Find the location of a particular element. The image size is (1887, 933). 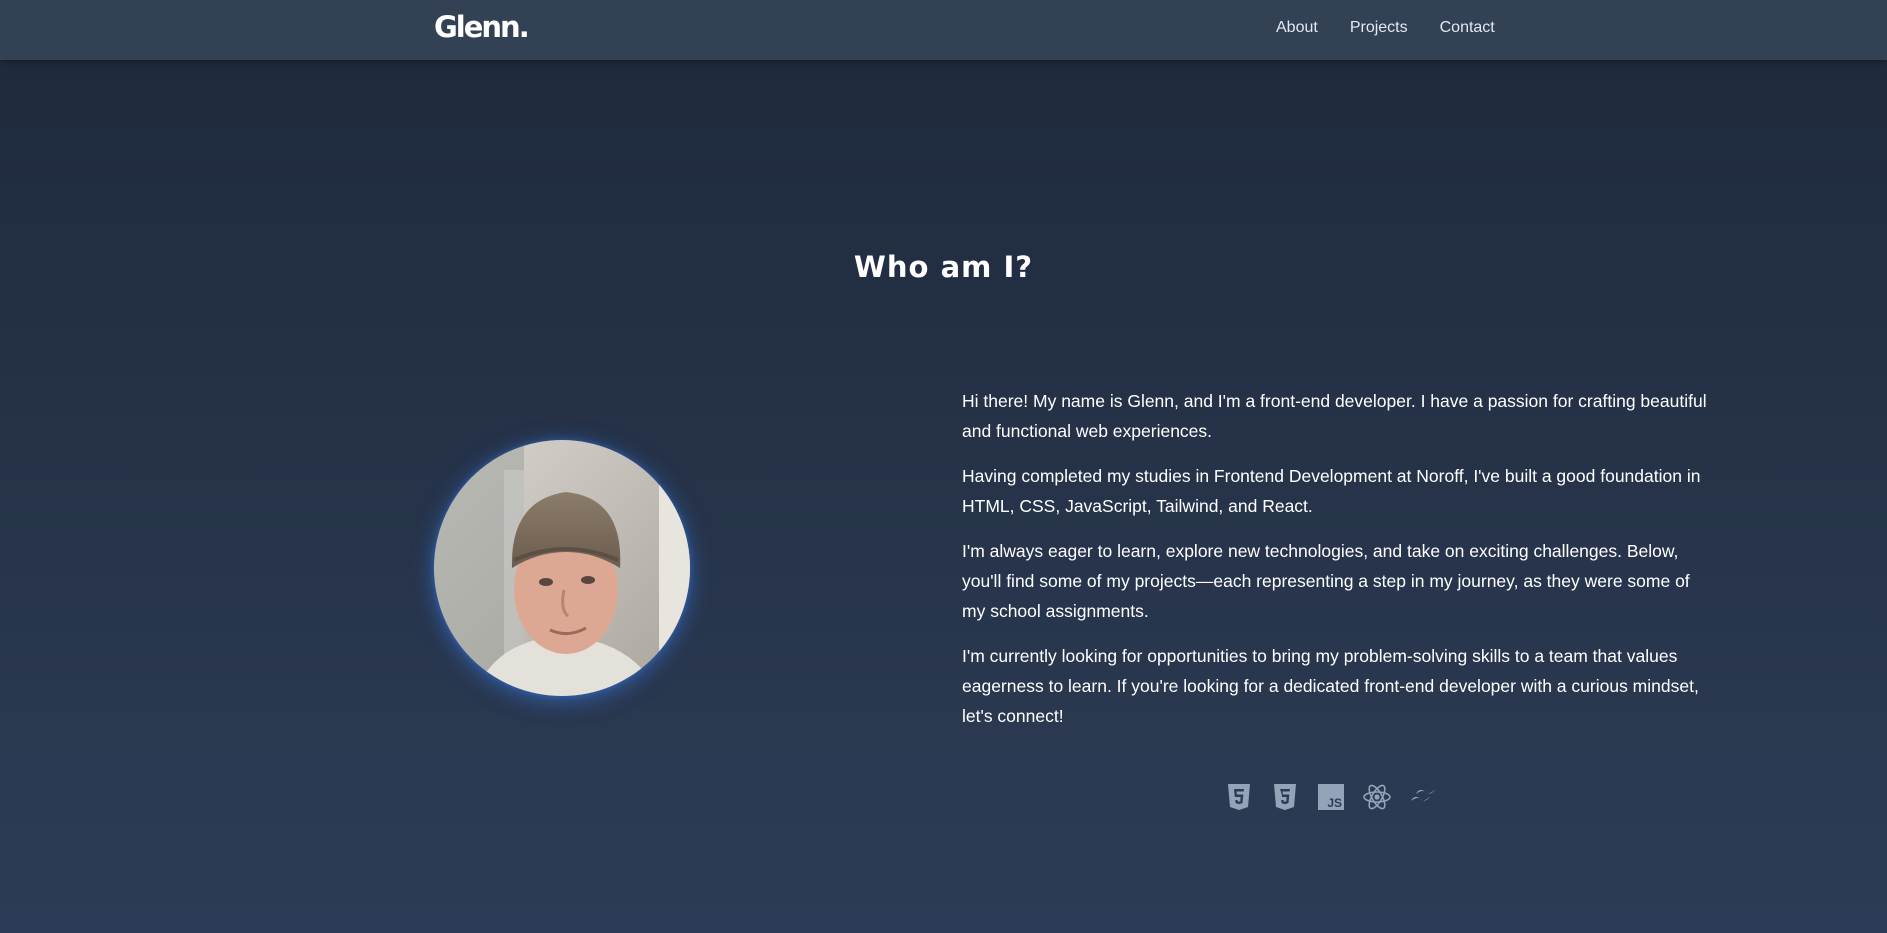

css3-icon is located at coordinates (1285, 797).